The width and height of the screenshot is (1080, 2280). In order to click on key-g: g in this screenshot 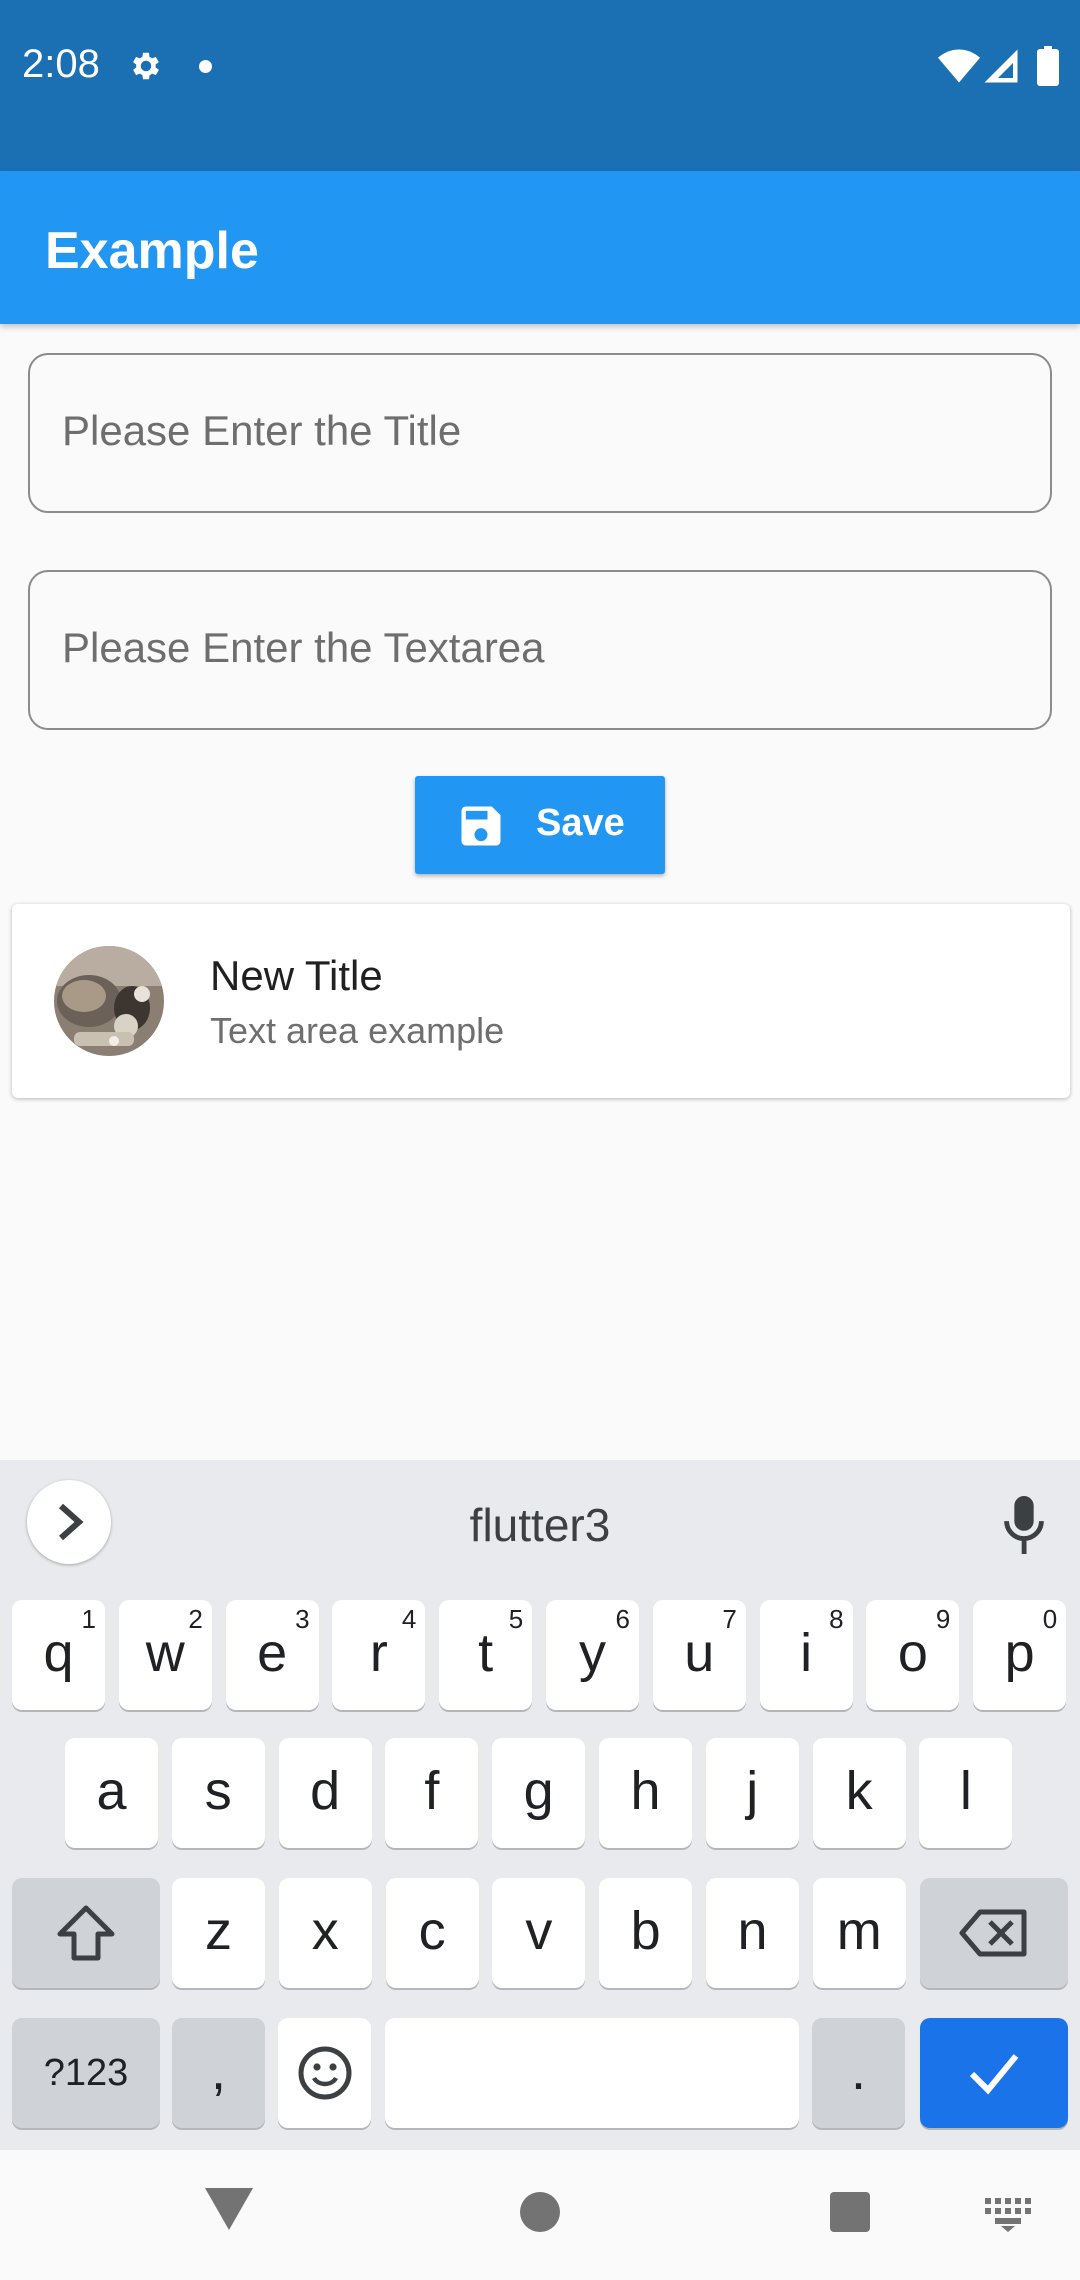, I will do `click(539, 1793)`.